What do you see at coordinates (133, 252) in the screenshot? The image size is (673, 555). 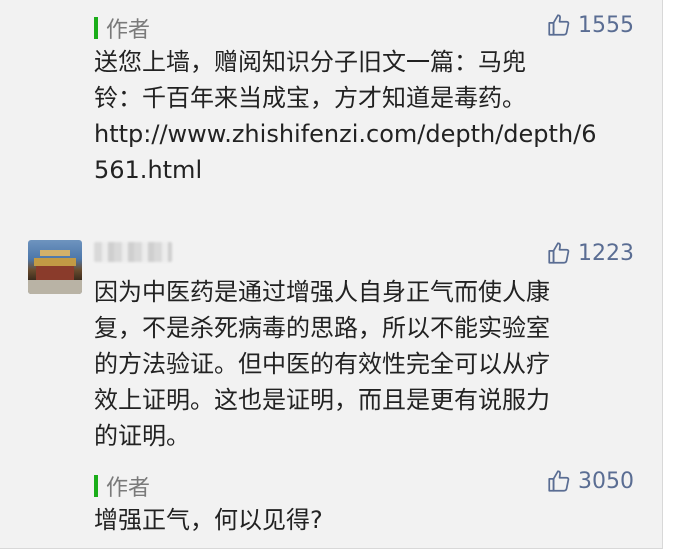 I see `username-blurred` at bounding box center [133, 252].